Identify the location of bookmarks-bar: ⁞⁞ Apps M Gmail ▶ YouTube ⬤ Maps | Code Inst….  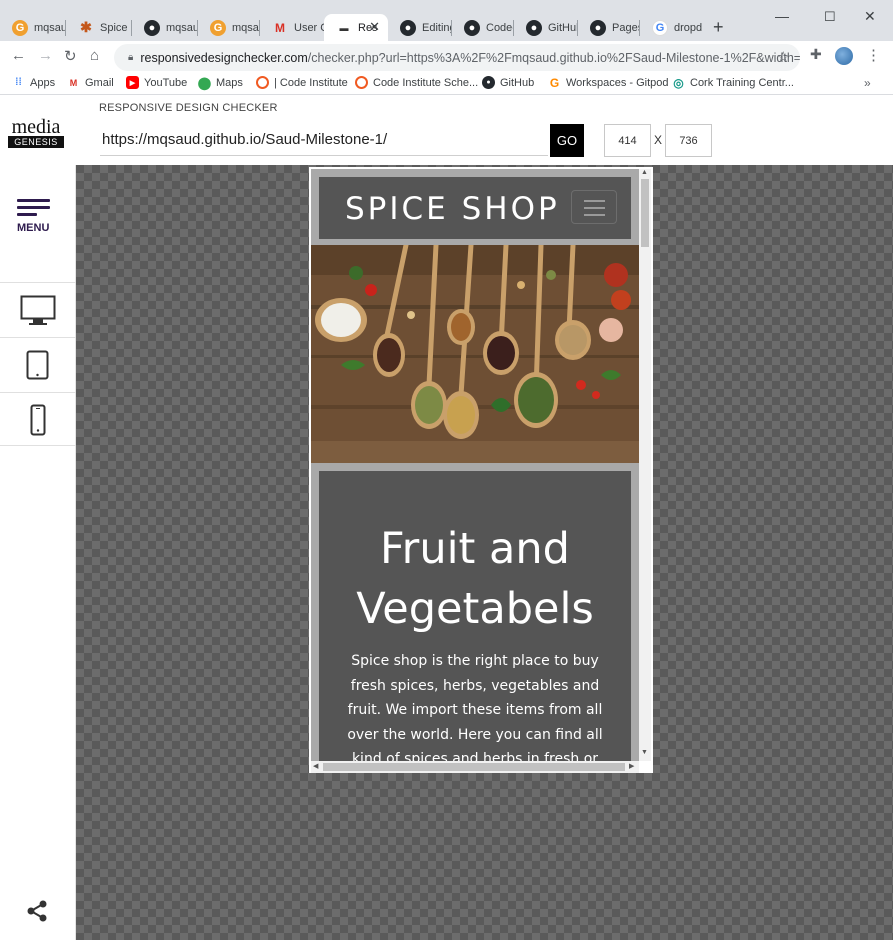
(446, 84).